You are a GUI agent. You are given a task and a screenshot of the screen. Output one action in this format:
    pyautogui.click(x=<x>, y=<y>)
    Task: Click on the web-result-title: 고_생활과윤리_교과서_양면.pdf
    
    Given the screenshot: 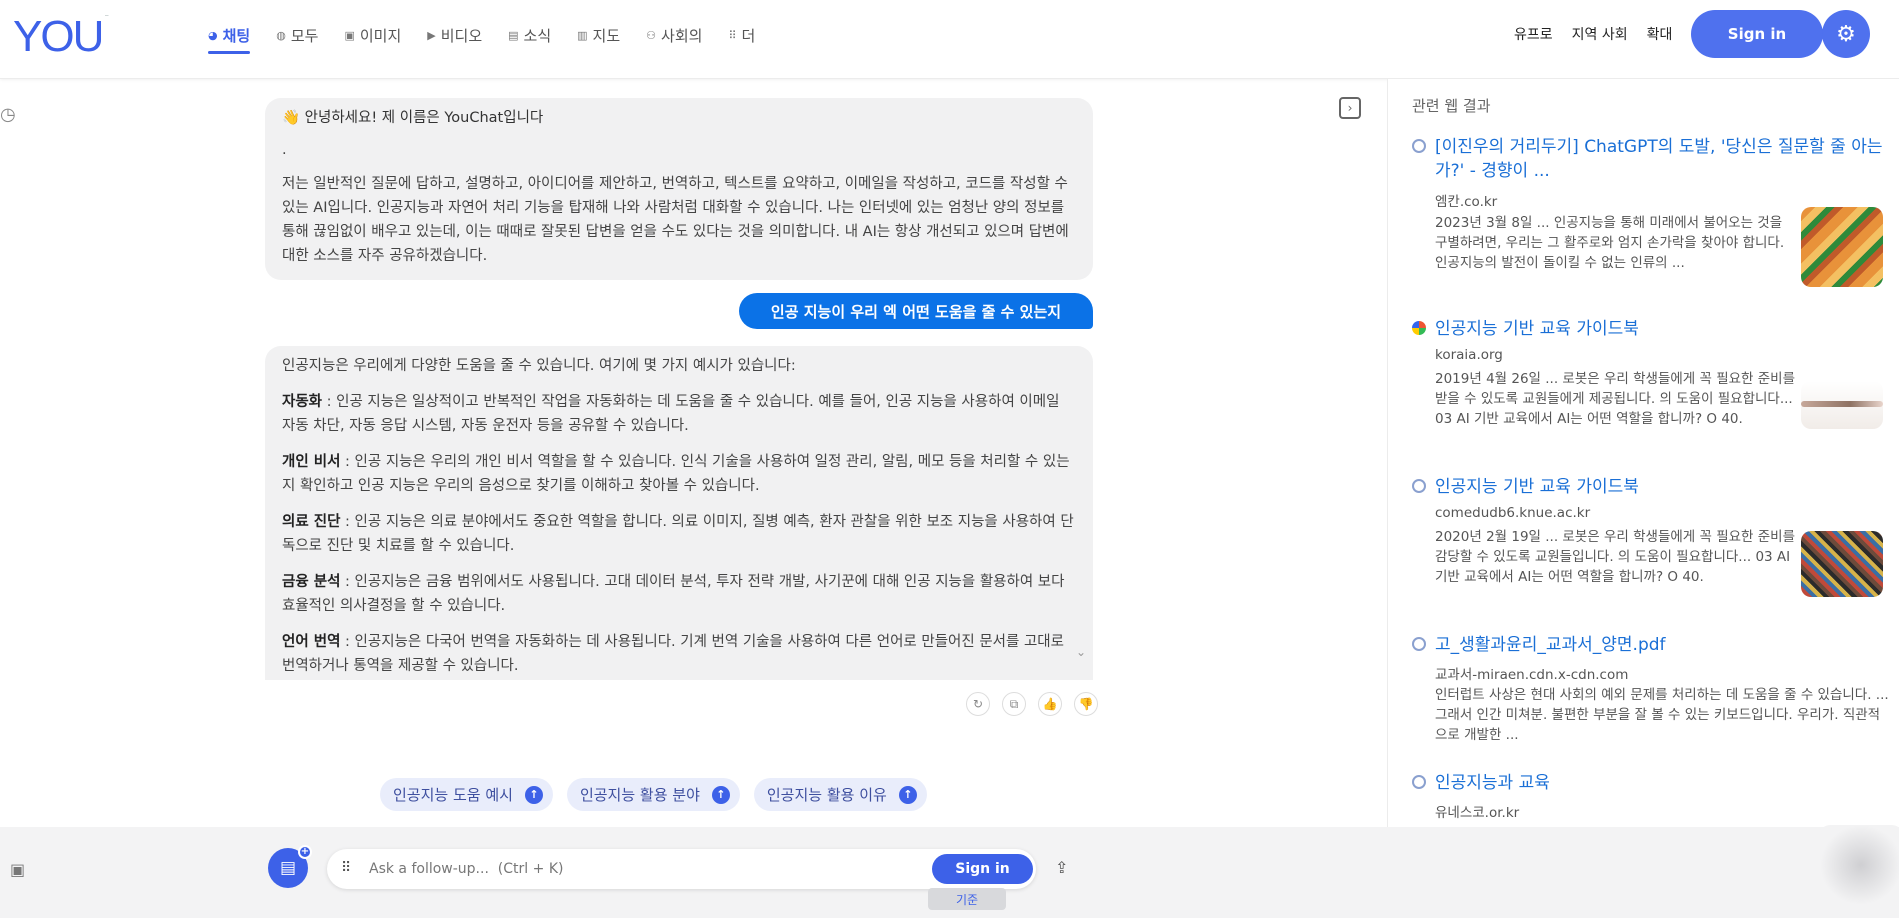 What is the action you would take?
    pyautogui.click(x=1660, y=645)
    